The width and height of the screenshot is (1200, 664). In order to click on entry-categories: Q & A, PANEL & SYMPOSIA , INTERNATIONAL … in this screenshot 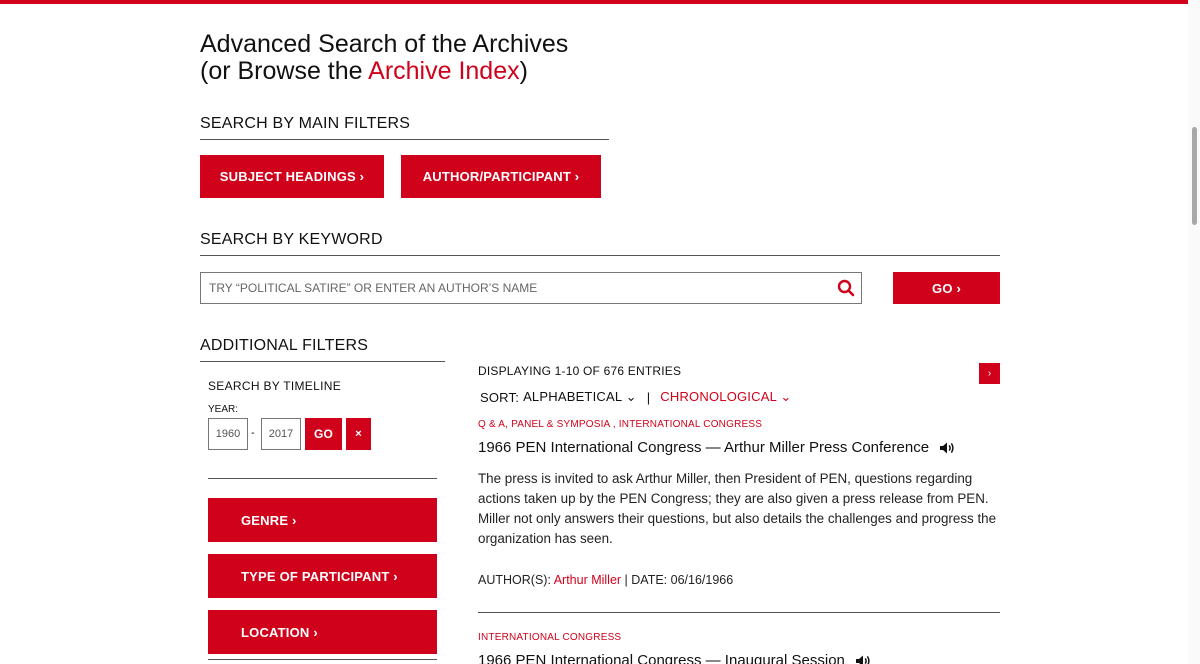, I will do `click(620, 424)`.